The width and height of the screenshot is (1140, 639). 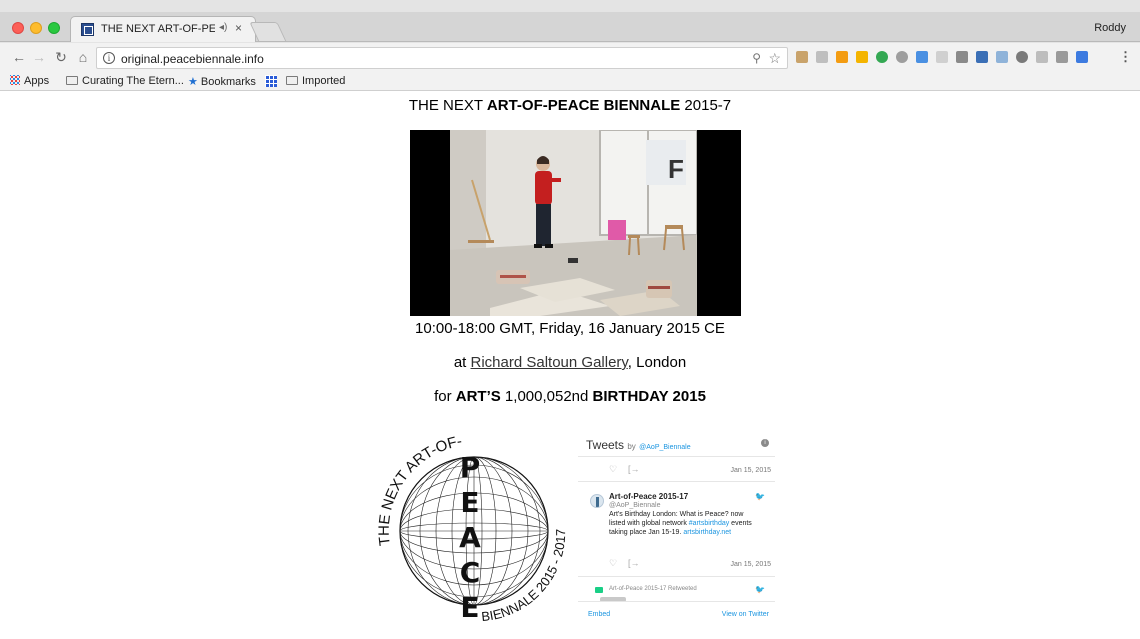 What do you see at coordinates (87, 29) in the screenshot?
I see `favicon-icon` at bounding box center [87, 29].